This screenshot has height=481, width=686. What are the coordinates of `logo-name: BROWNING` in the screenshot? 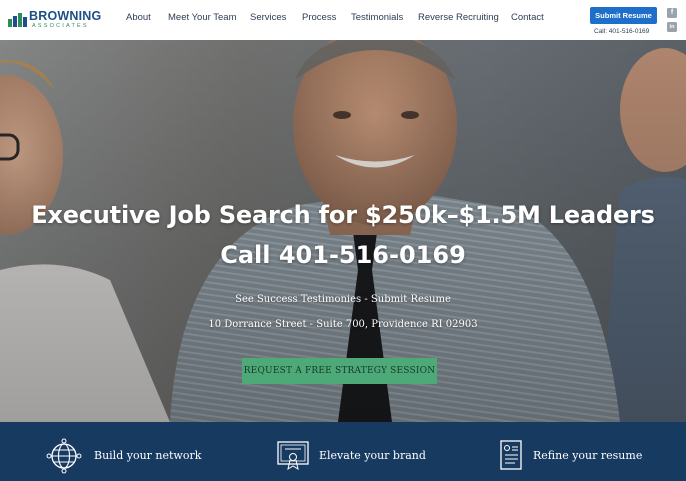 It's located at (65, 16).